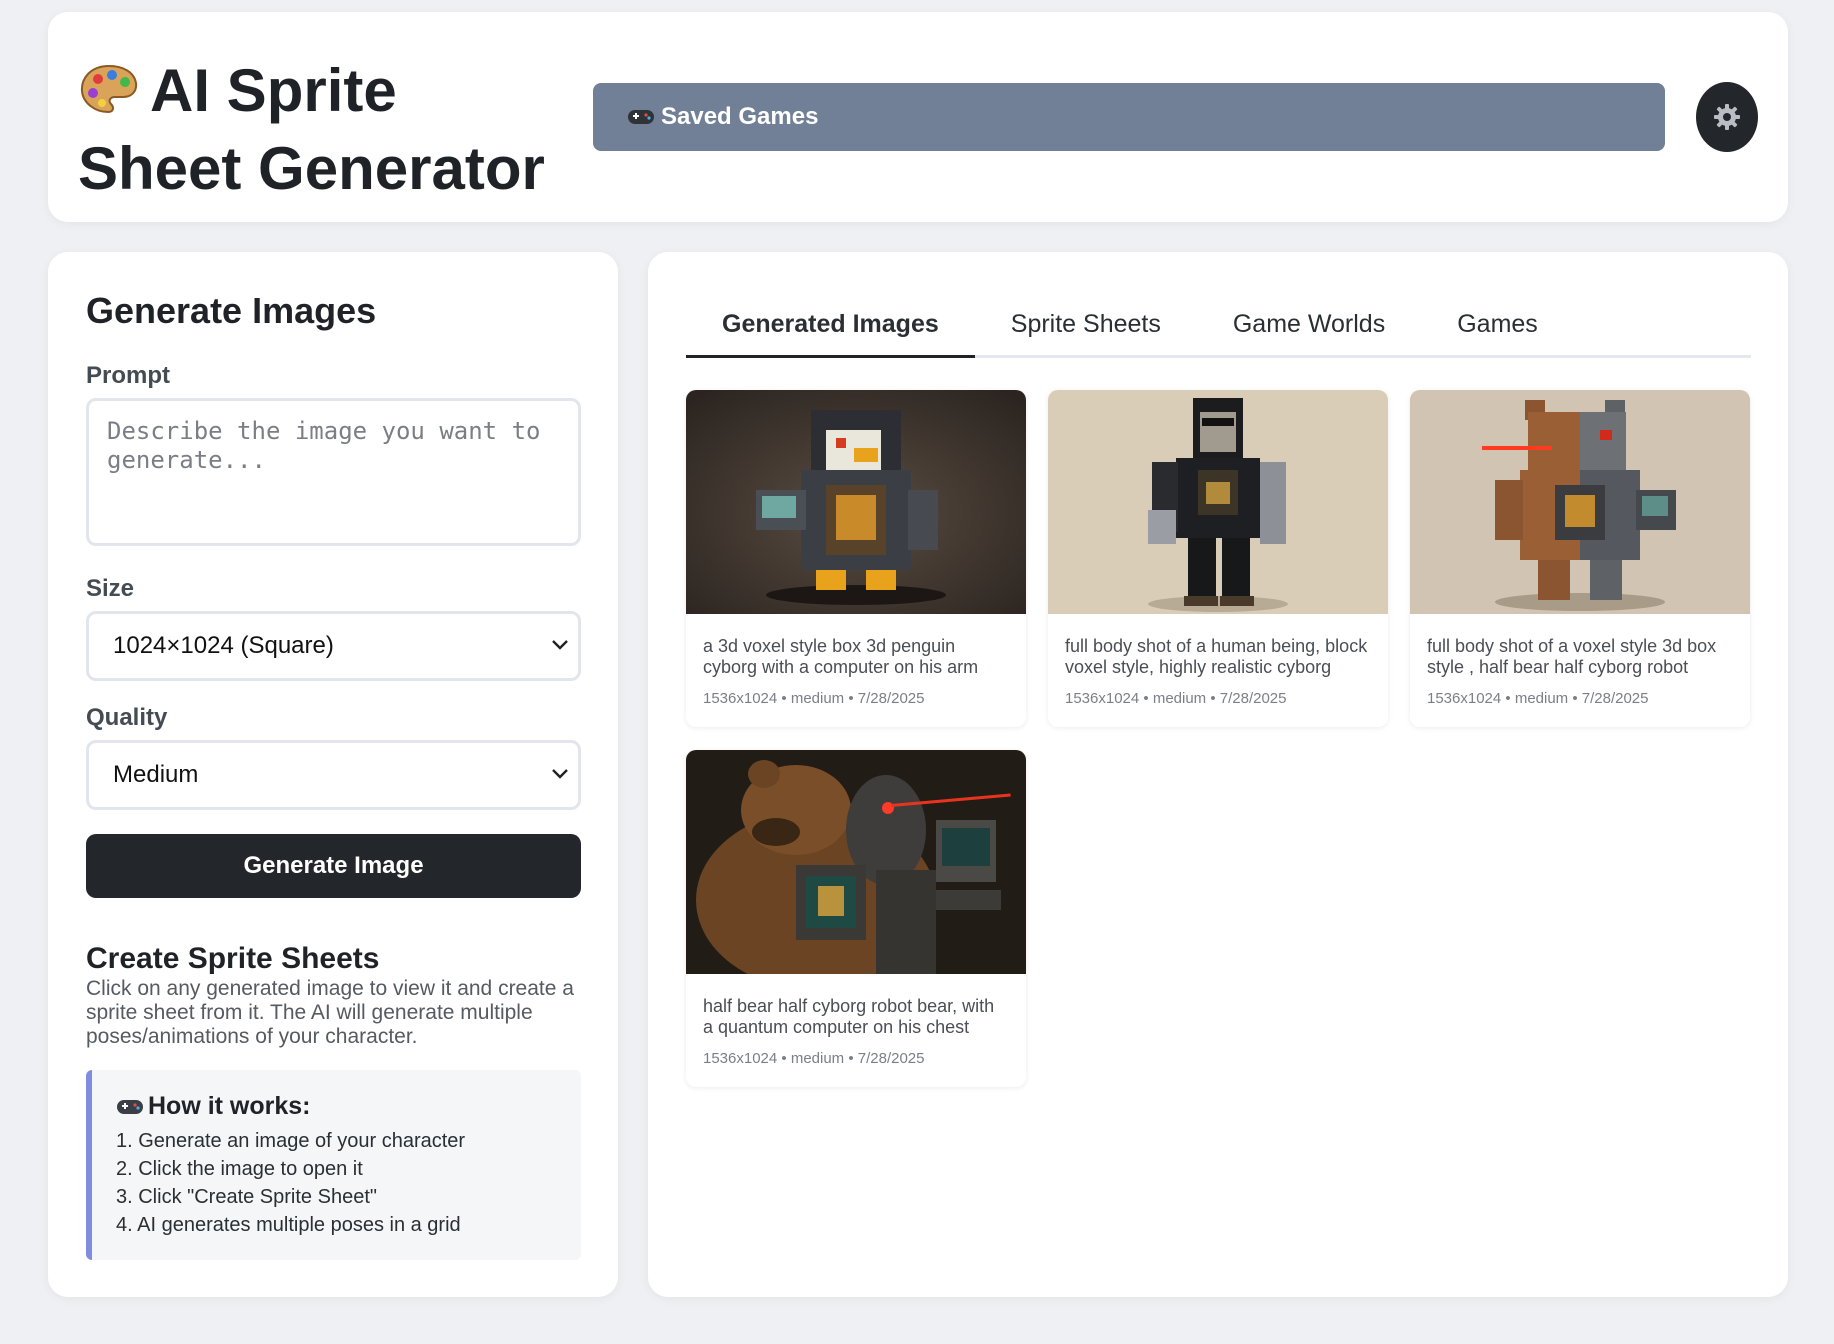 This screenshot has height=1344, width=1834. What do you see at coordinates (239, 1169) in the screenshot?
I see `how-step: 2. Click the image to open it` at bounding box center [239, 1169].